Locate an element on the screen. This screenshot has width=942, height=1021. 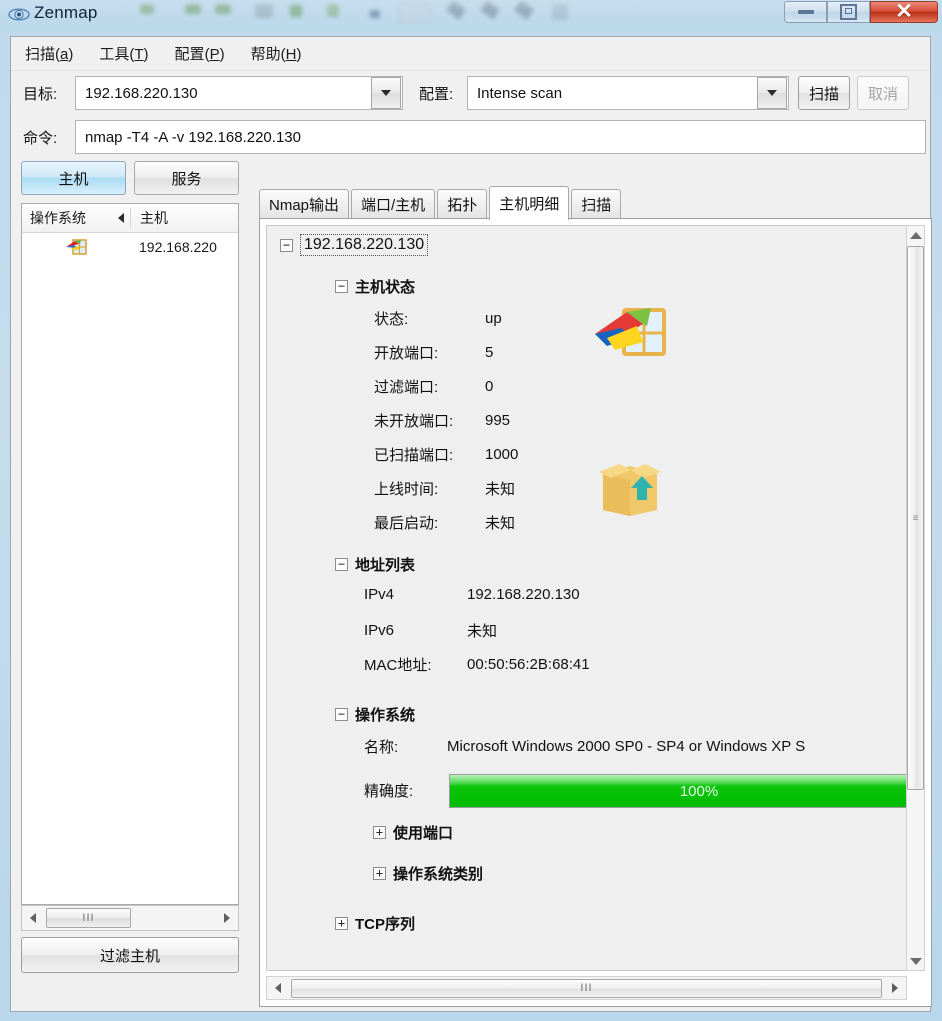
maximize-icon is located at coordinates (848, 12).